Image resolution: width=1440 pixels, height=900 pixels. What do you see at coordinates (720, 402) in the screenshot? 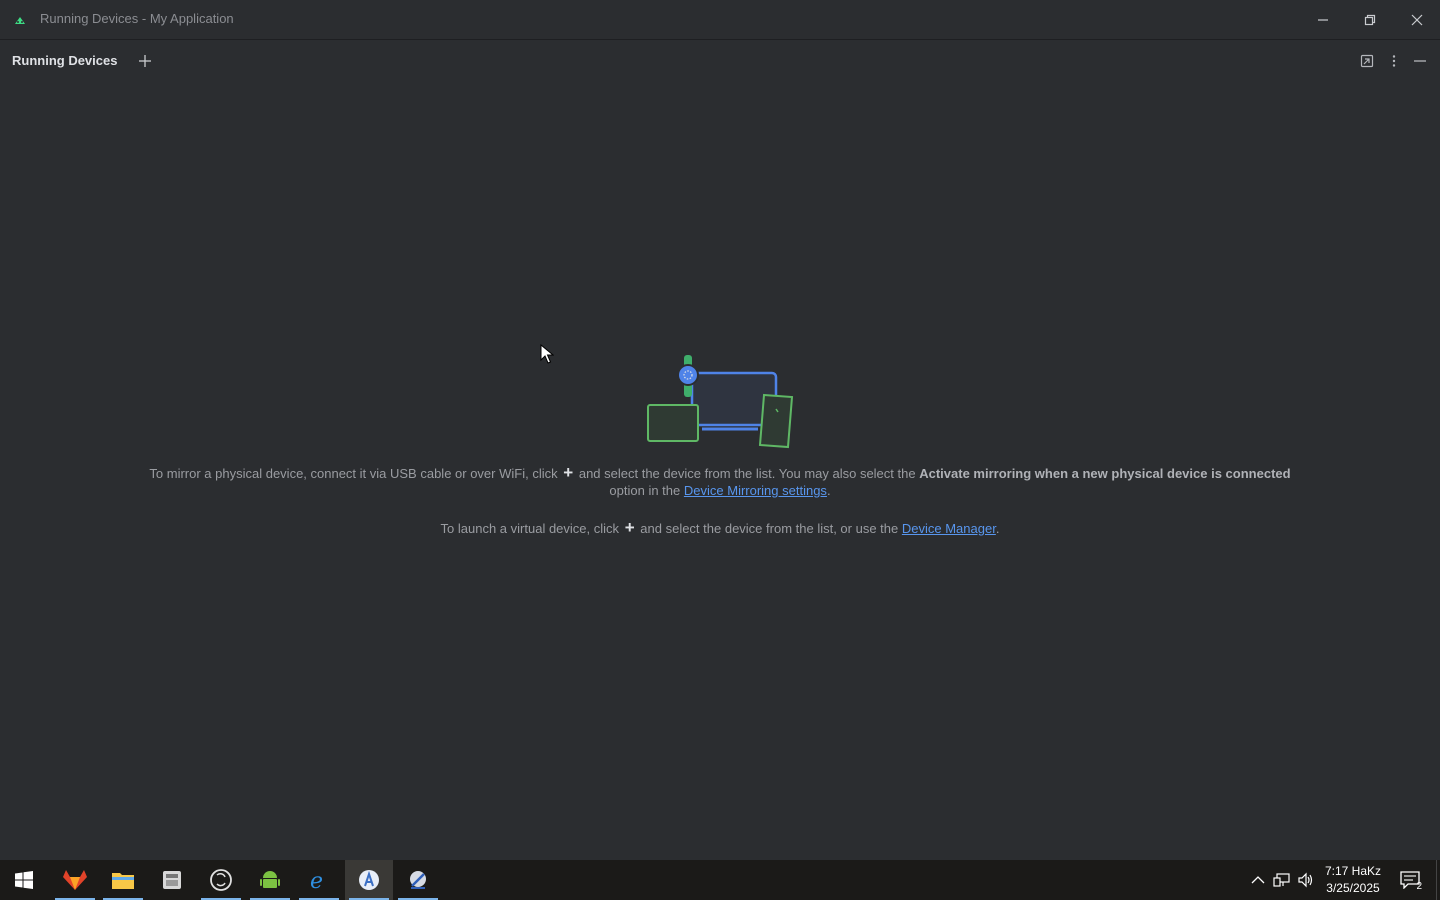
I see `devices-illustration` at bounding box center [720, 402].